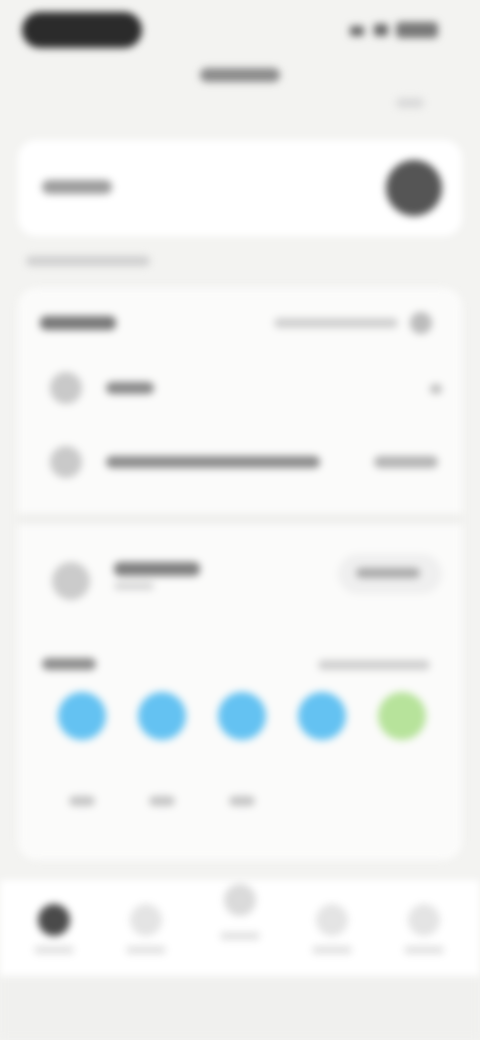 The height and width of the screenshot is (1040, 480). I want to click on signal-icon, so click(357, 31).